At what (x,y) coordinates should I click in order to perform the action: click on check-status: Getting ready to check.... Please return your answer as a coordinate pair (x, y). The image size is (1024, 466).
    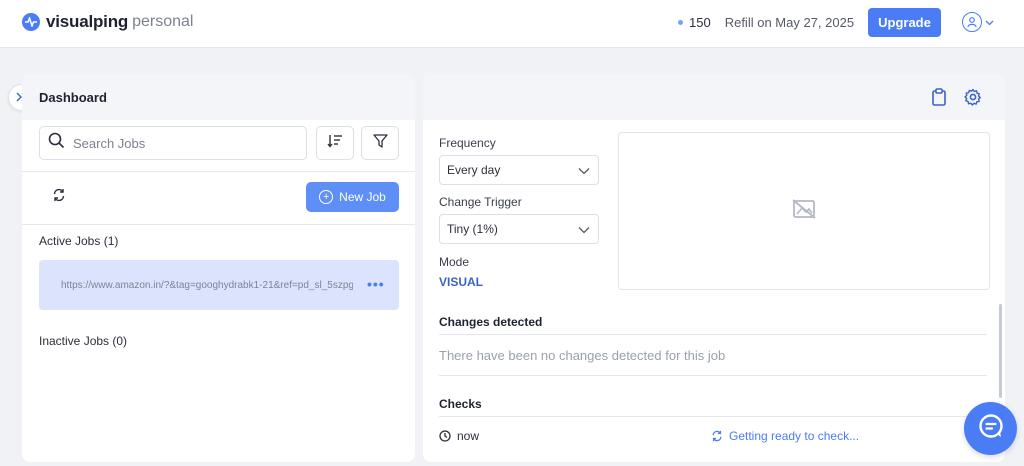
    Looking at the image, I should click on (785, 436).